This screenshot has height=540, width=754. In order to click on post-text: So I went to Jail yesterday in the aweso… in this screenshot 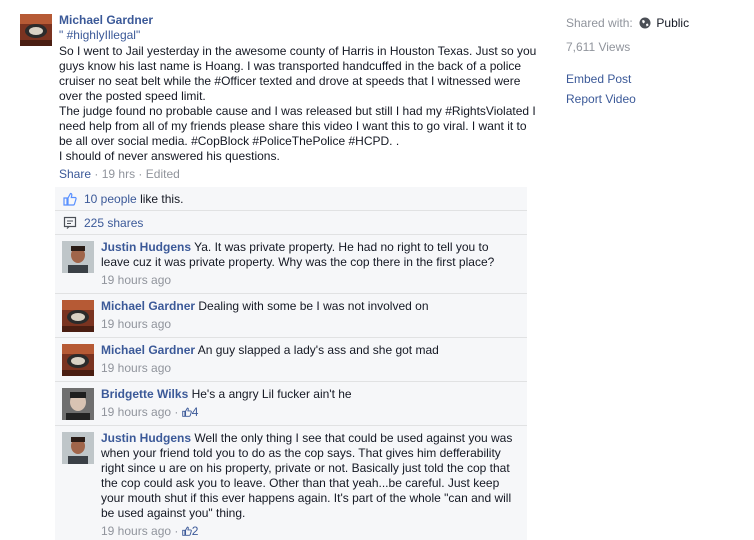, I will do `click(300, 104)`.